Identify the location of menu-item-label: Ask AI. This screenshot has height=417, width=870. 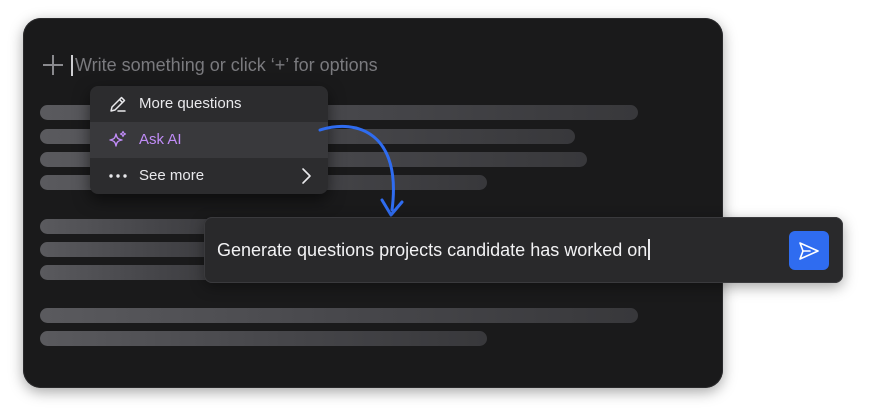
(160, 139).